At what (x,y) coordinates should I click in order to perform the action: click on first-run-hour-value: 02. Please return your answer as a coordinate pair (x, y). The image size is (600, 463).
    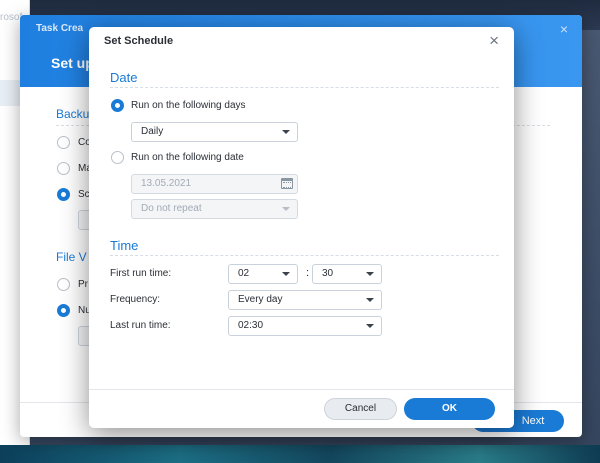
    Looking at the image, I should click on (244, 273).